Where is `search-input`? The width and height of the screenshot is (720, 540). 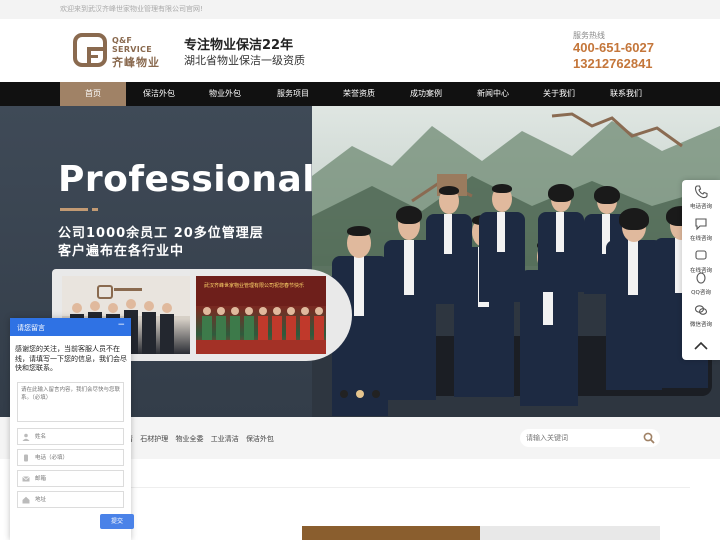 search-input is located at coordinates (581, 438).